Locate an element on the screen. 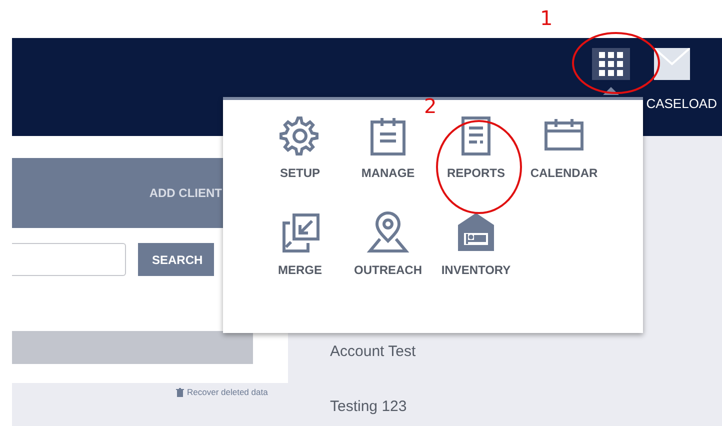  menu-item: CALENDAR is located at coordinates (564, 162).